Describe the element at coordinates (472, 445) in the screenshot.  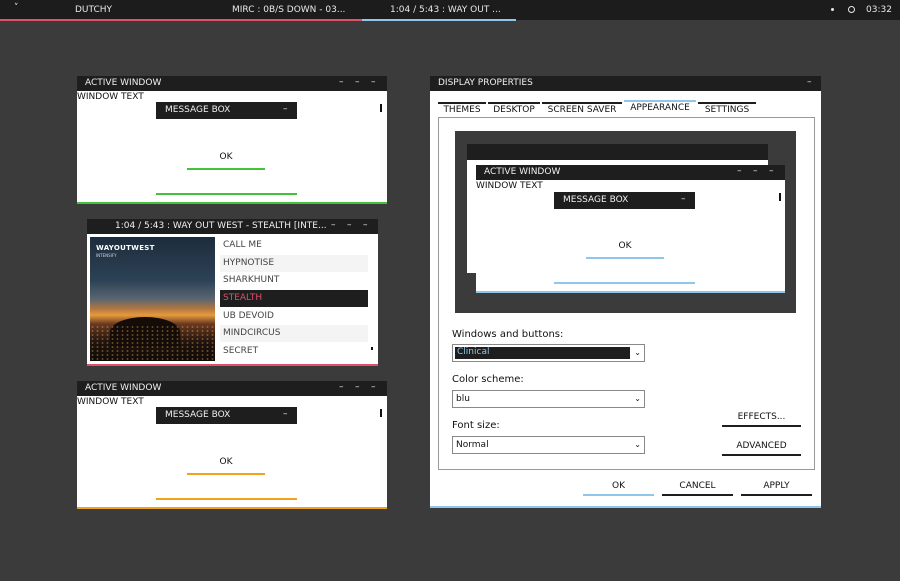
I see `select-value: Normal` at that location.